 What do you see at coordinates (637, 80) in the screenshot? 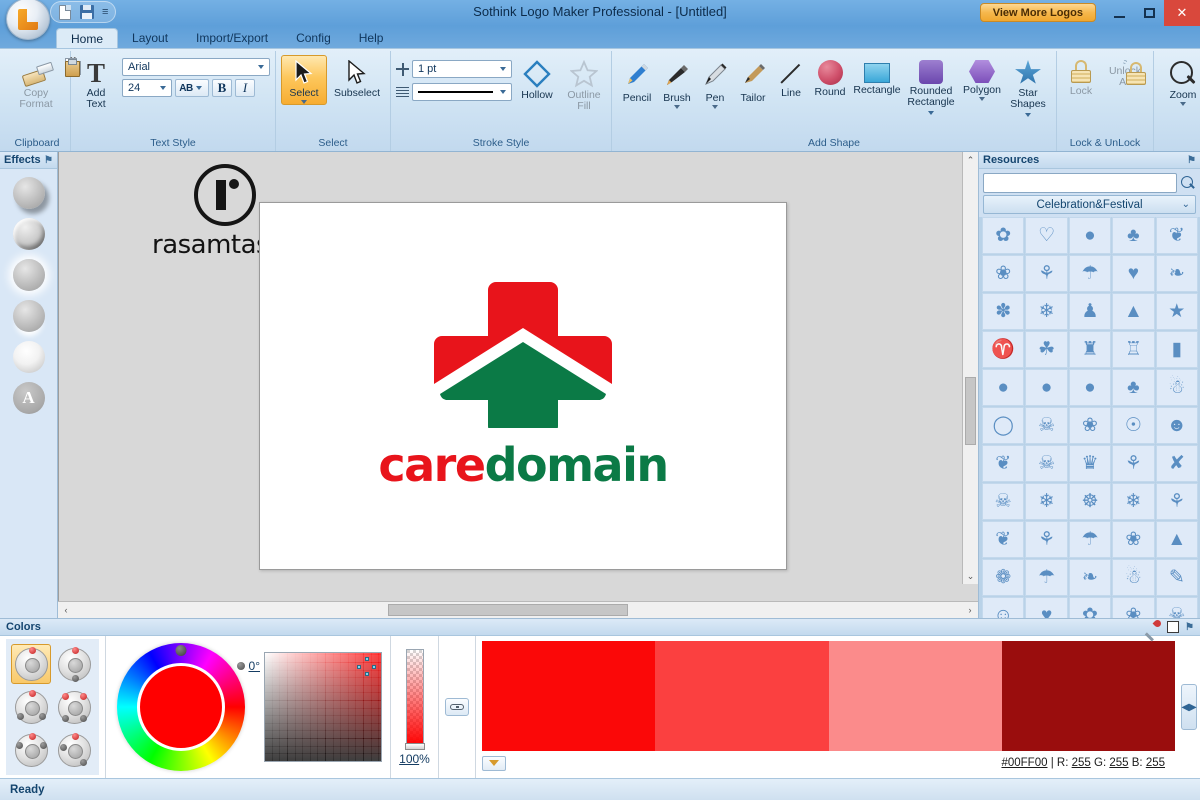
I see `pencil-tool: Pencil` at bounding box center [637, 80].